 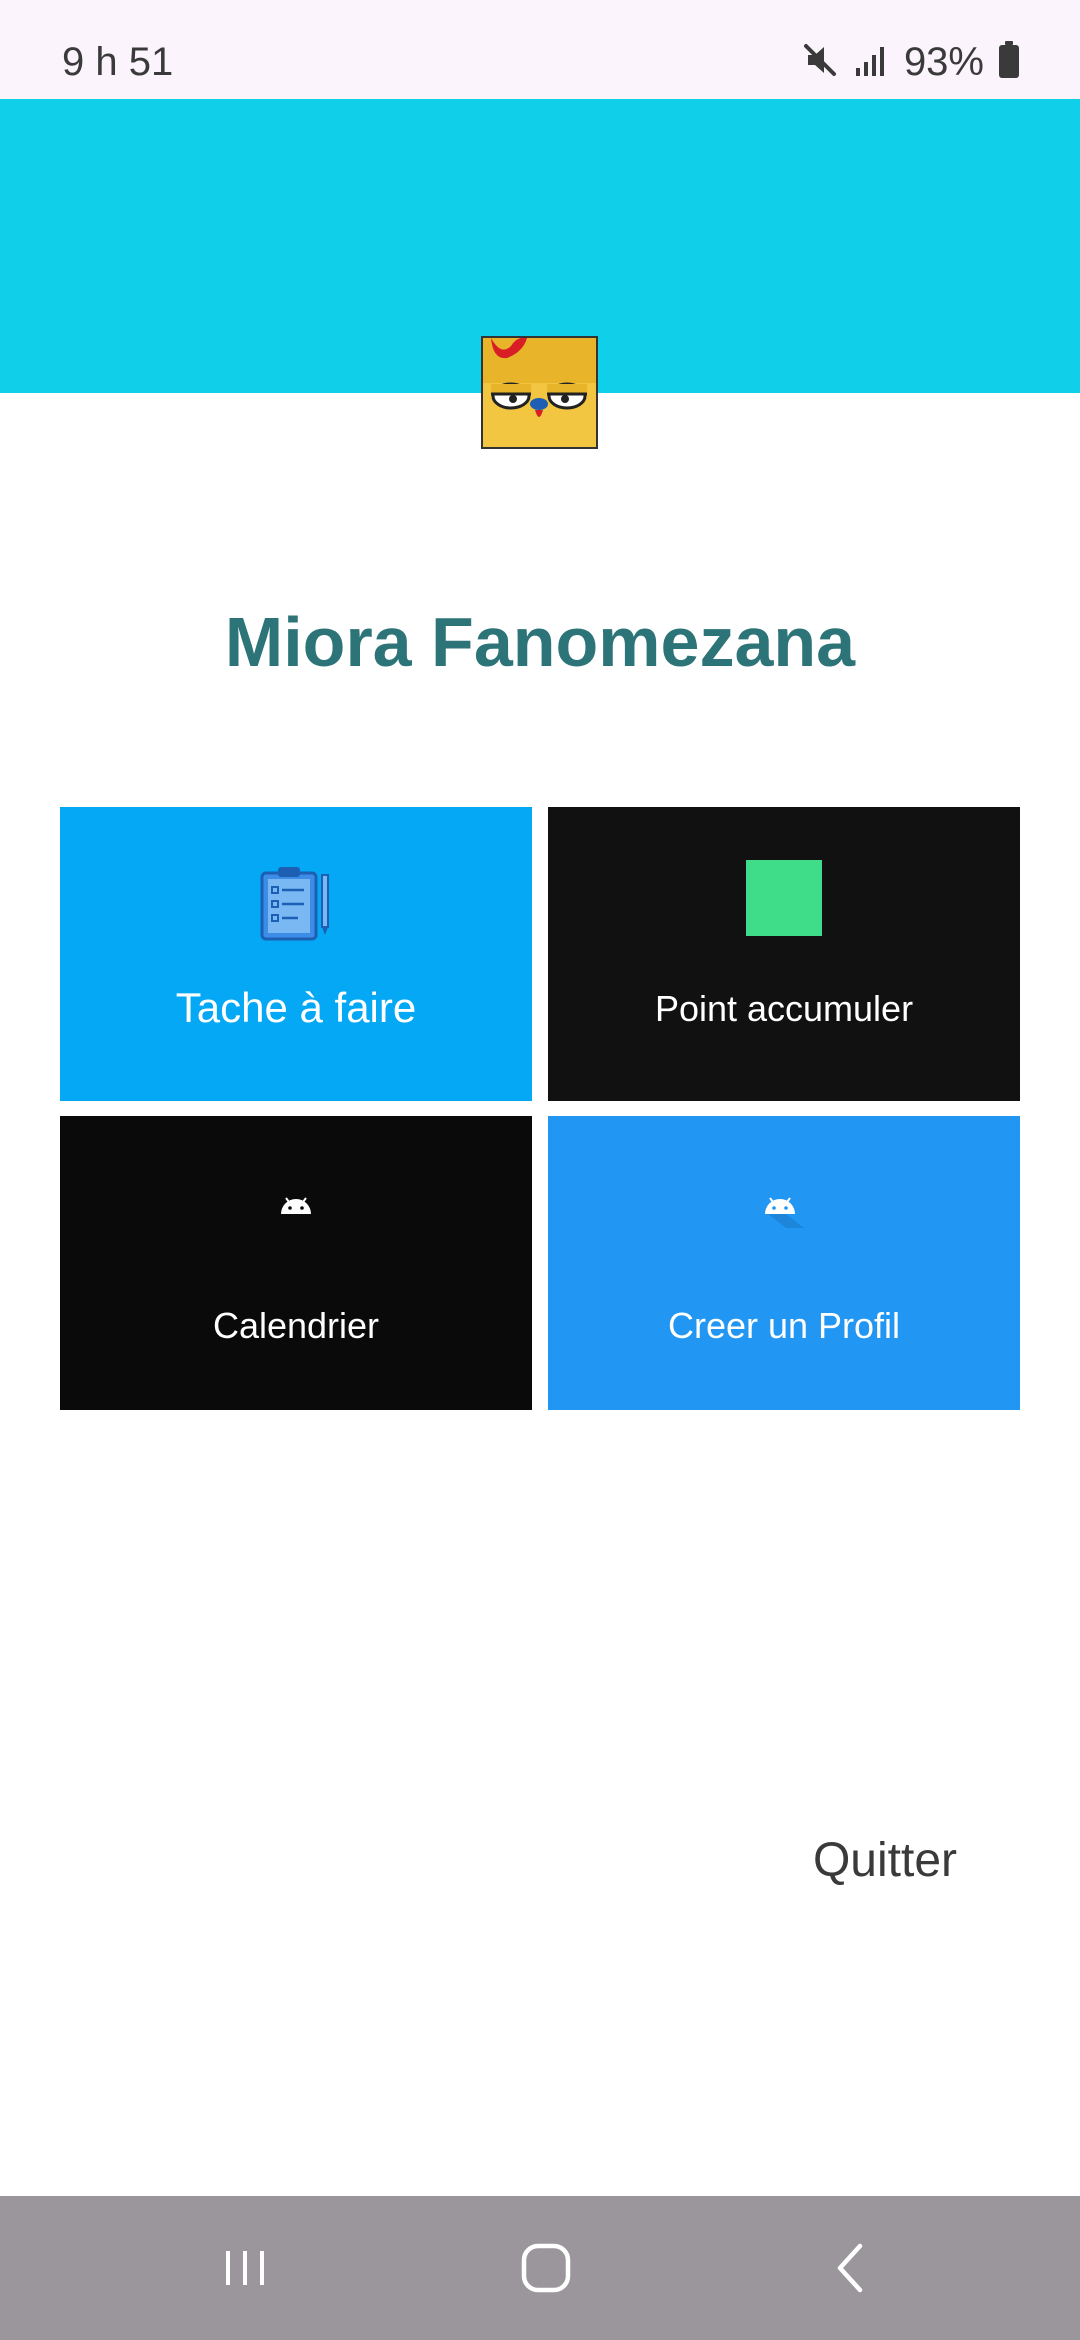 I want to click on status-bar: 9 h 51 93%, so click(x=540, y=49).